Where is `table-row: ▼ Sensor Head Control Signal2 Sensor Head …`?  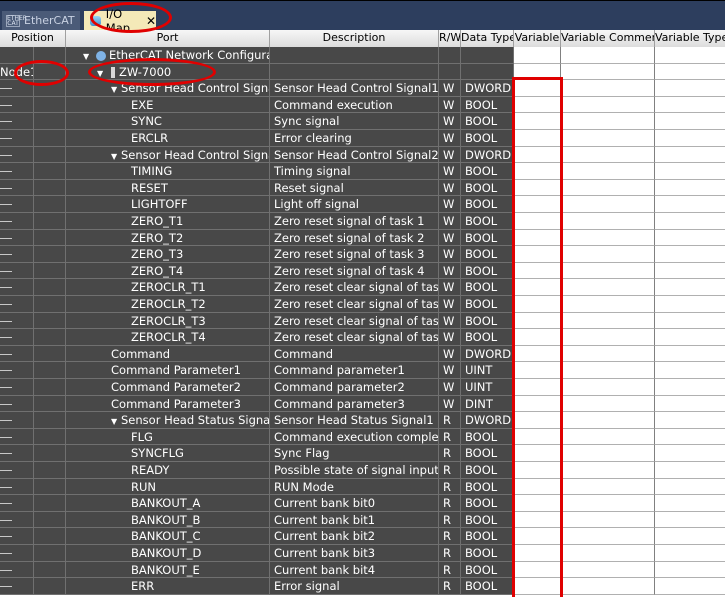
table-row: ▼ Sensor Head Control Signal2 Sensor Head … is located at coordinates (362, 155).